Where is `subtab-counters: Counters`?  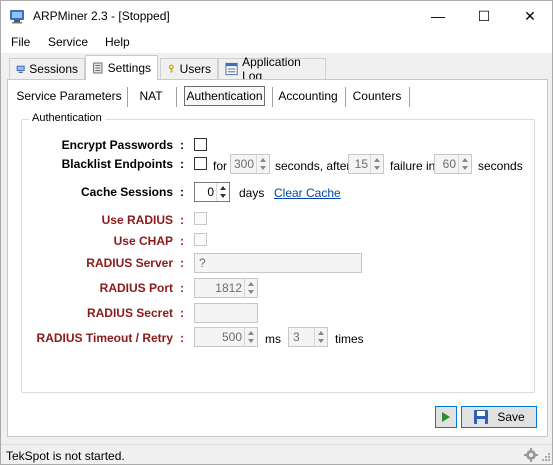 subtab-counters: Counters is located at coordinates (377, 96).